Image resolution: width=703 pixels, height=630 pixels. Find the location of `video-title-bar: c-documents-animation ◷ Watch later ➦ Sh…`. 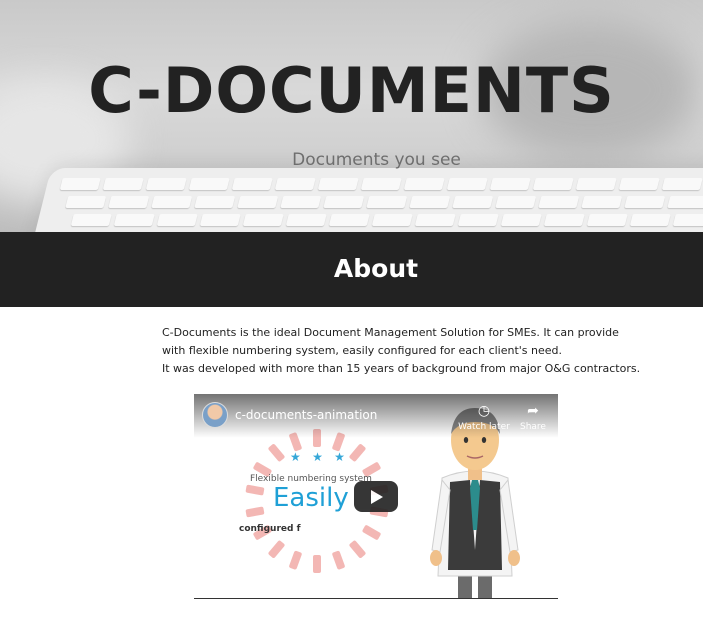

video-title-bar: c-documents-animation ◷ Watch later ➦ Sh… is located at coordinates (376, 416).